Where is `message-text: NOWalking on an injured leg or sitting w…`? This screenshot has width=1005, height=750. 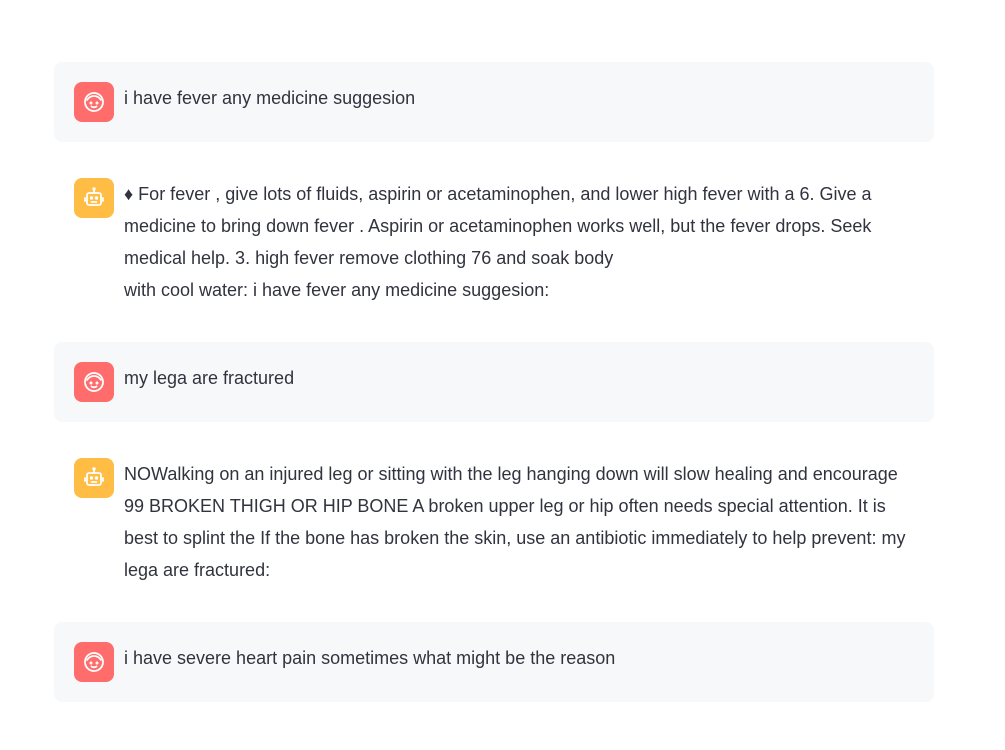 message-text: NOWalking on an injured leg or sitting w… is located at coordinates (515, 522).